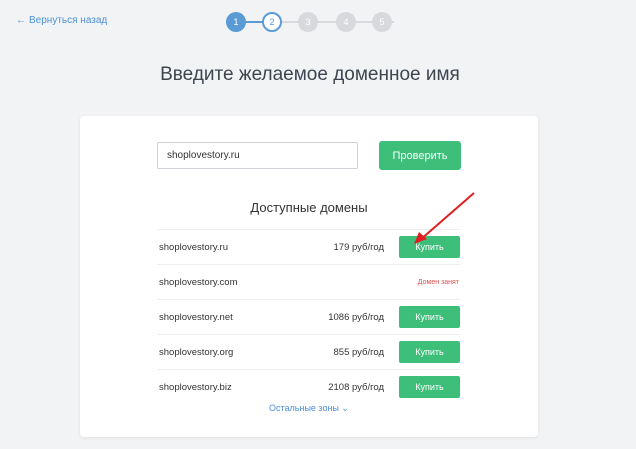 This screenshot has width=636, height=449. Describe the element at coordinates (358, 352) in the screenshot. I see `domain-price: 855 руб/год` at that location.